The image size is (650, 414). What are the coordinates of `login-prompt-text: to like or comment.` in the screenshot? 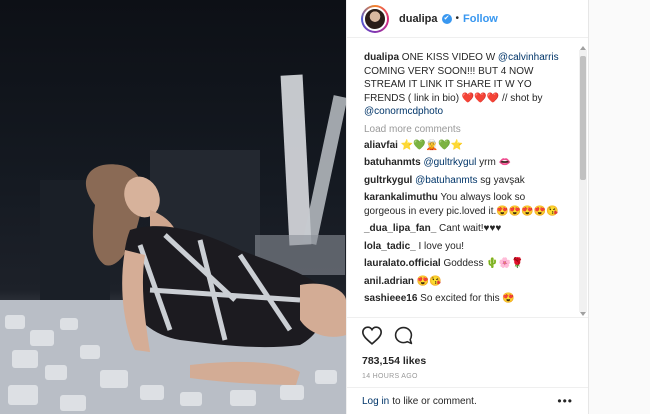 It's located at (434, 401).